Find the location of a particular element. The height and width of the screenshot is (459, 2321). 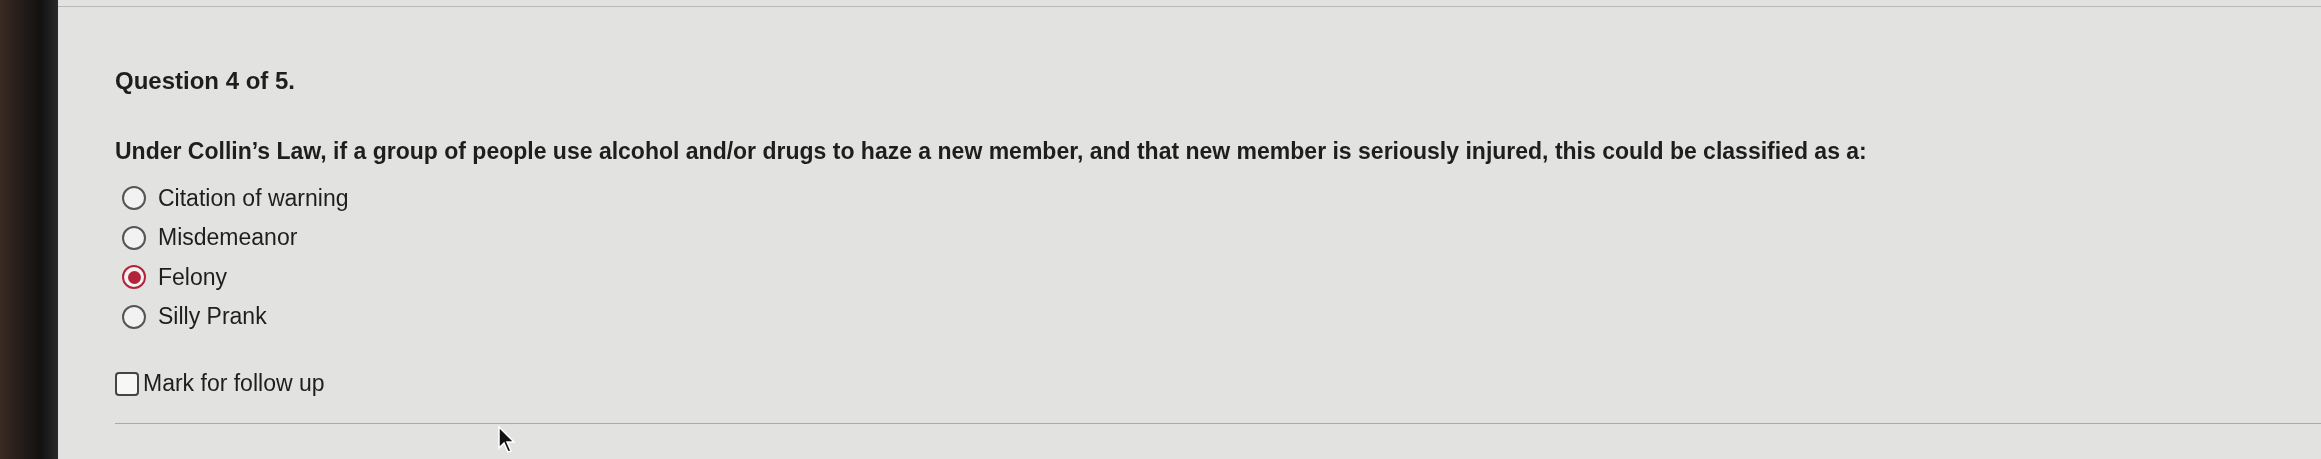

checkbox is located at coordinates (127, 383).